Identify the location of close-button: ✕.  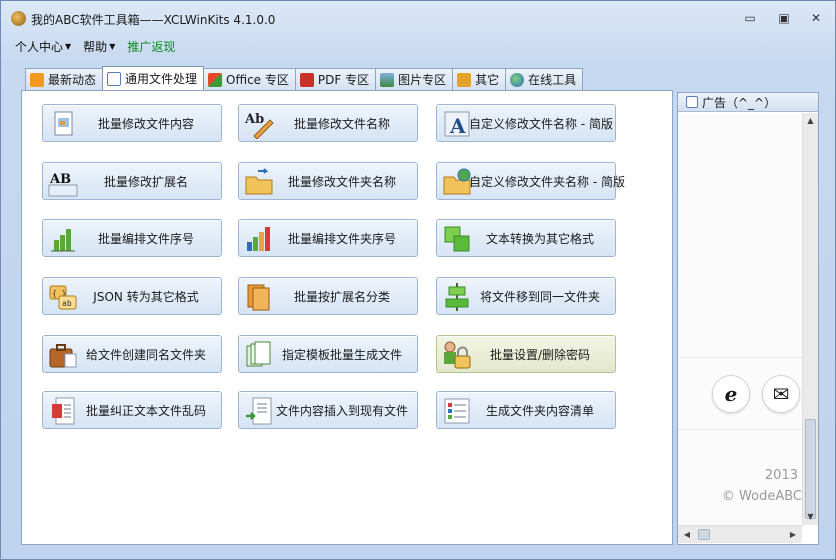
(816, 18).